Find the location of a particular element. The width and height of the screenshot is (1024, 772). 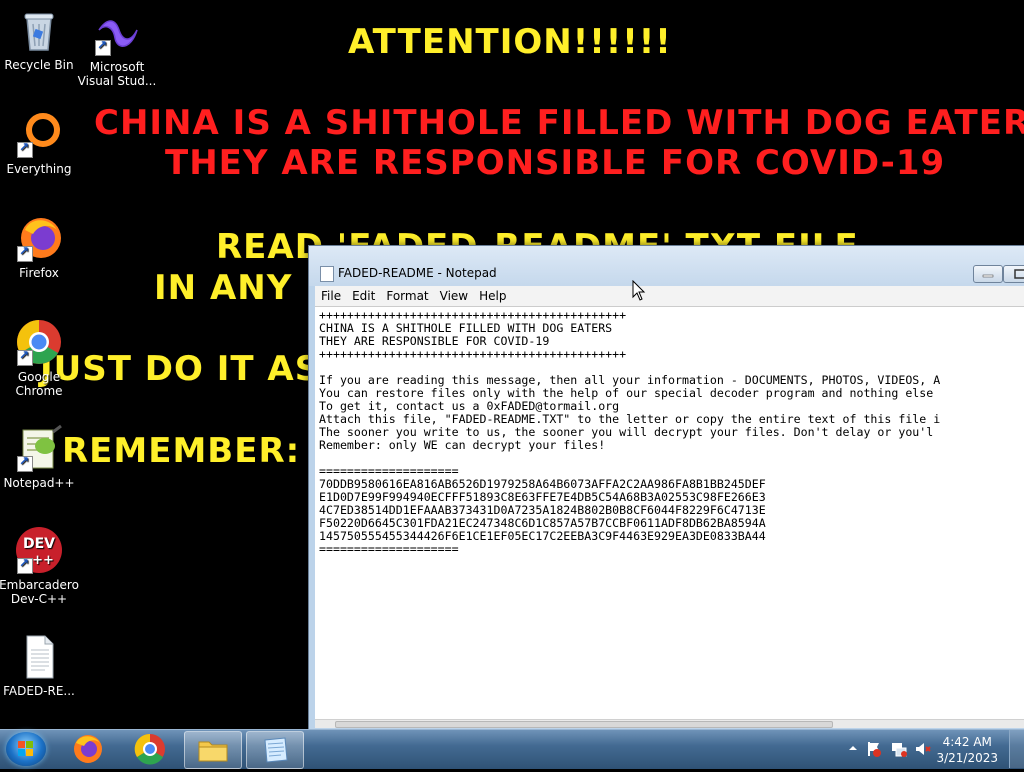

text-file-icon is located at coordinates (39, 656).